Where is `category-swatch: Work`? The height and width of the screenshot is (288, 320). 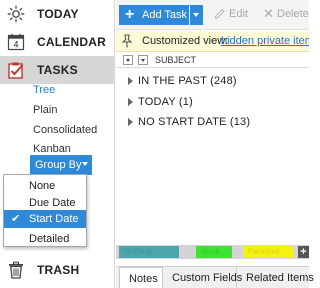
category-swatch: Work is located at coordinates (214, 252).